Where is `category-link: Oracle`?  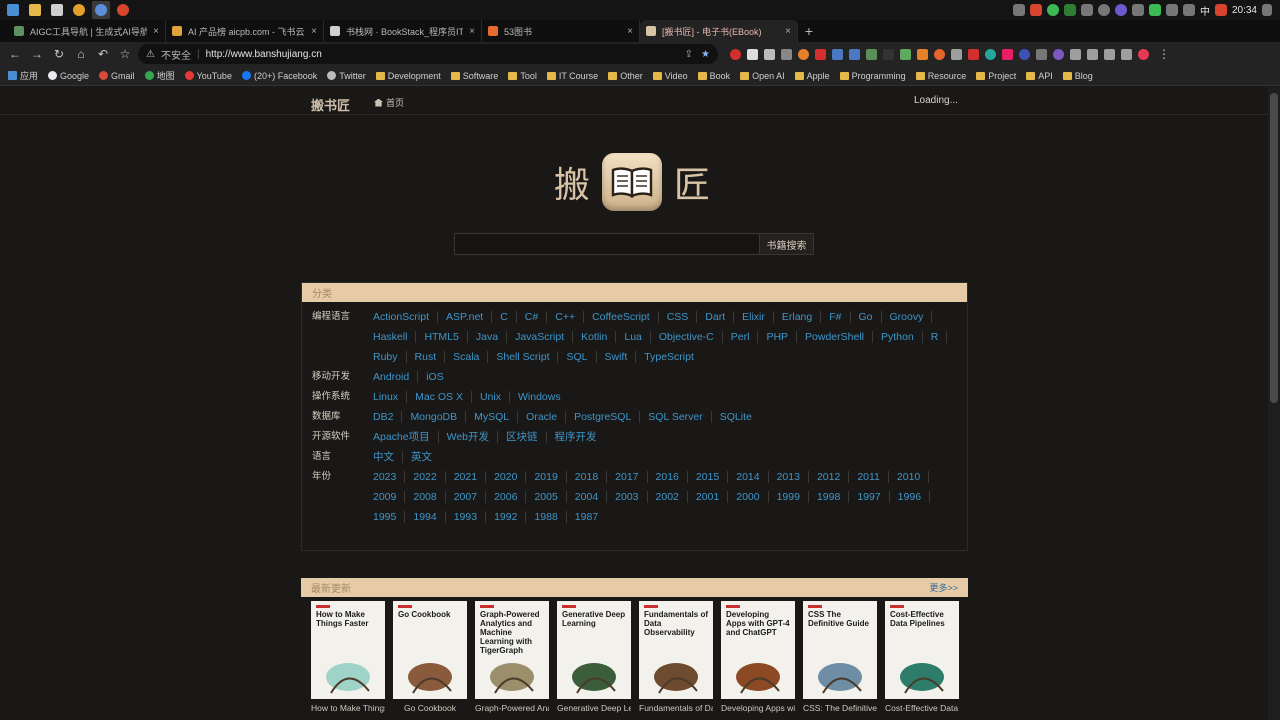
category-link: Oracle is located at coordinates (546, 417).